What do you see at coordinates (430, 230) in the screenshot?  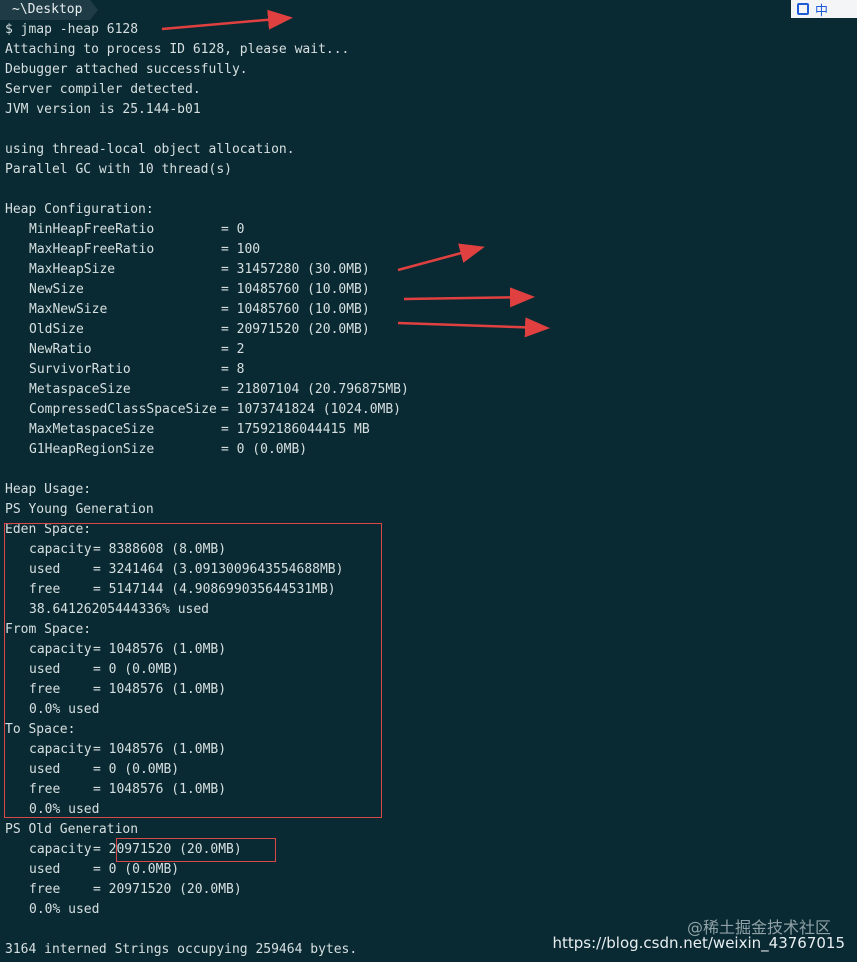 I see `heap-config-row: MinHeapFreeRatio = 0` at bounding box center [430, 230].